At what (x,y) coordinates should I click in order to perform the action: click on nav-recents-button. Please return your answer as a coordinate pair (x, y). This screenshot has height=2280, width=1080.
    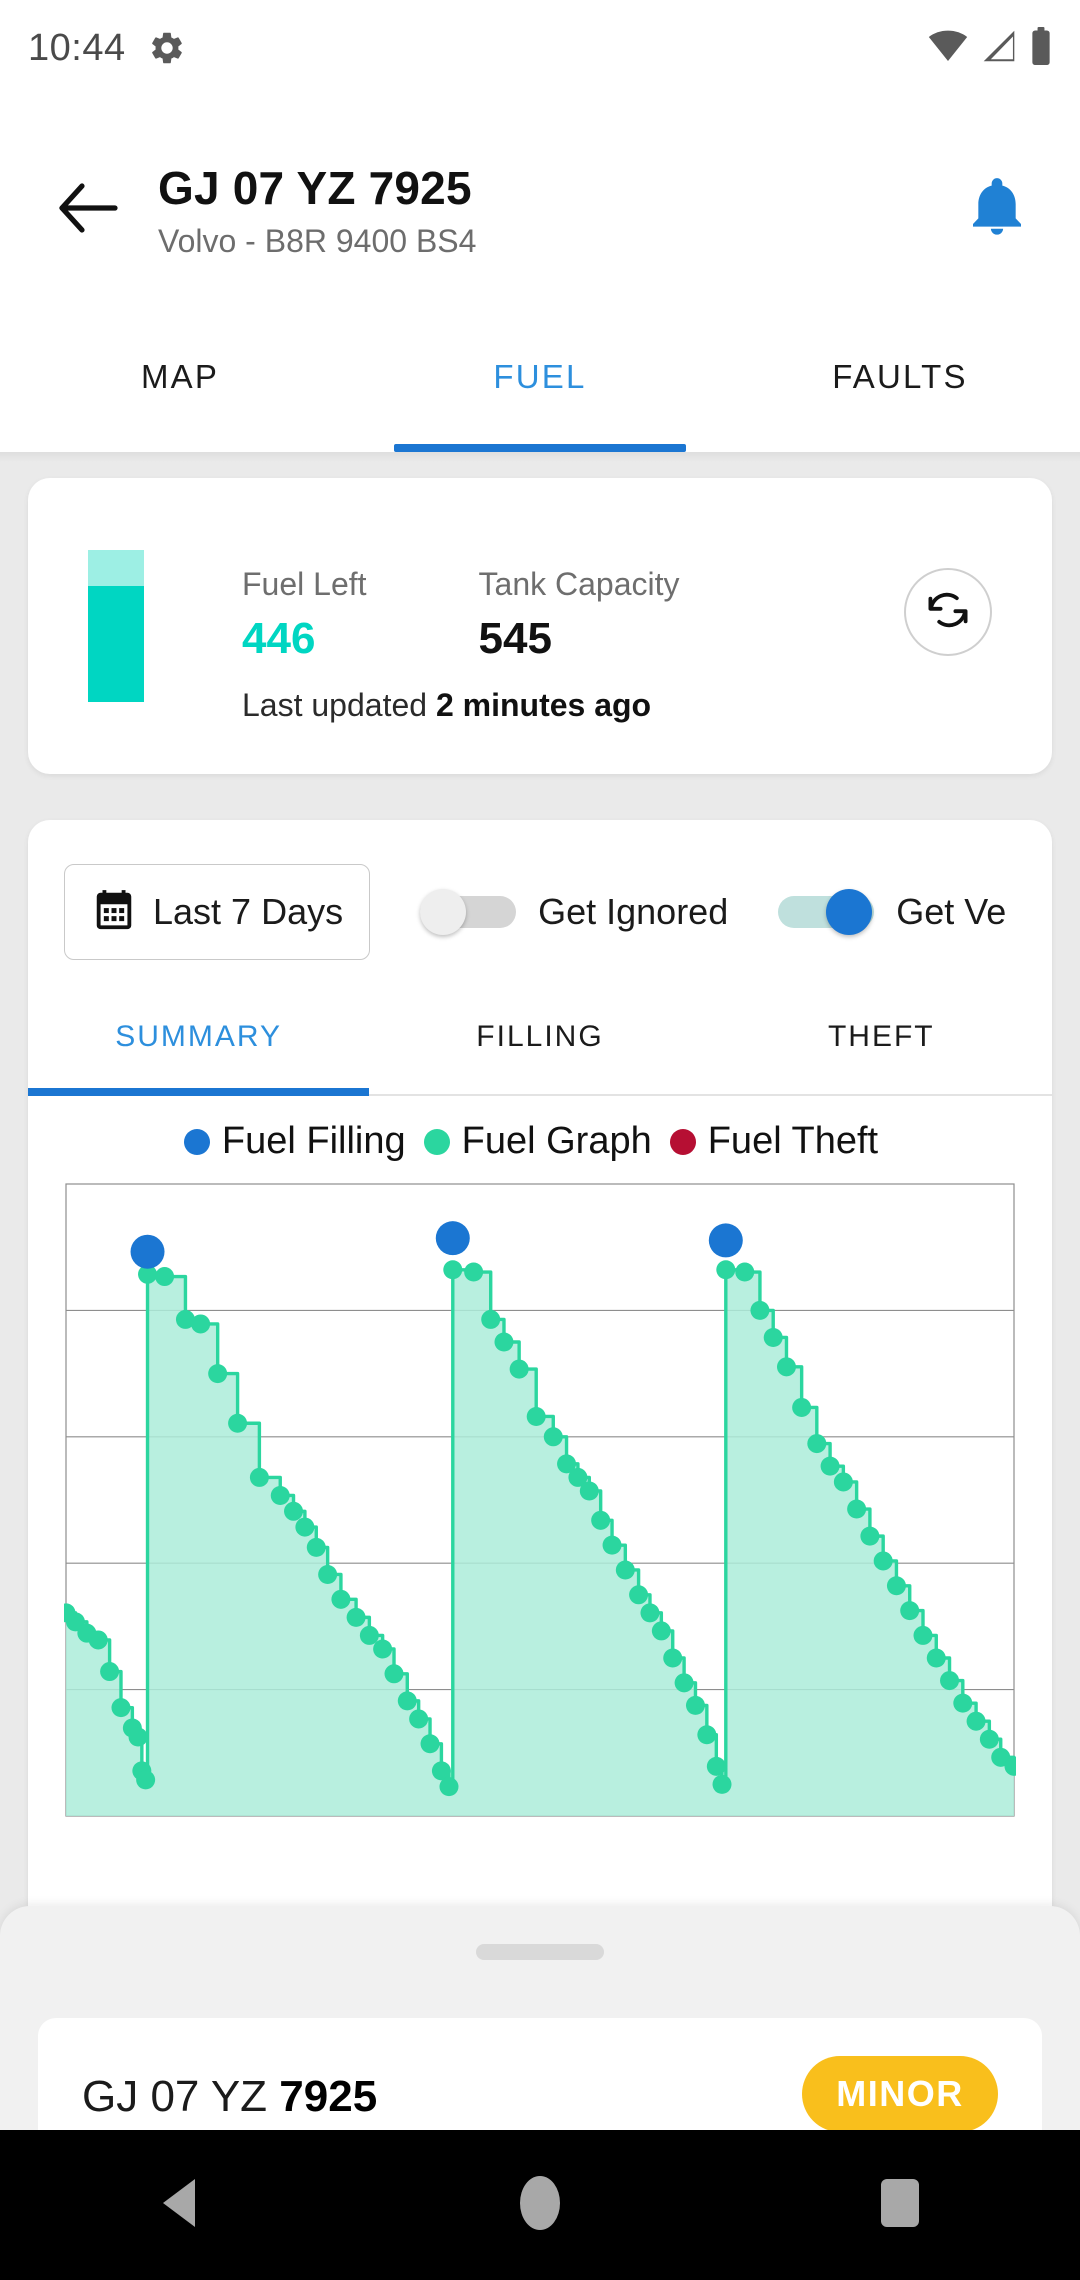
    Looking at the image, I should click on (900, 2205).